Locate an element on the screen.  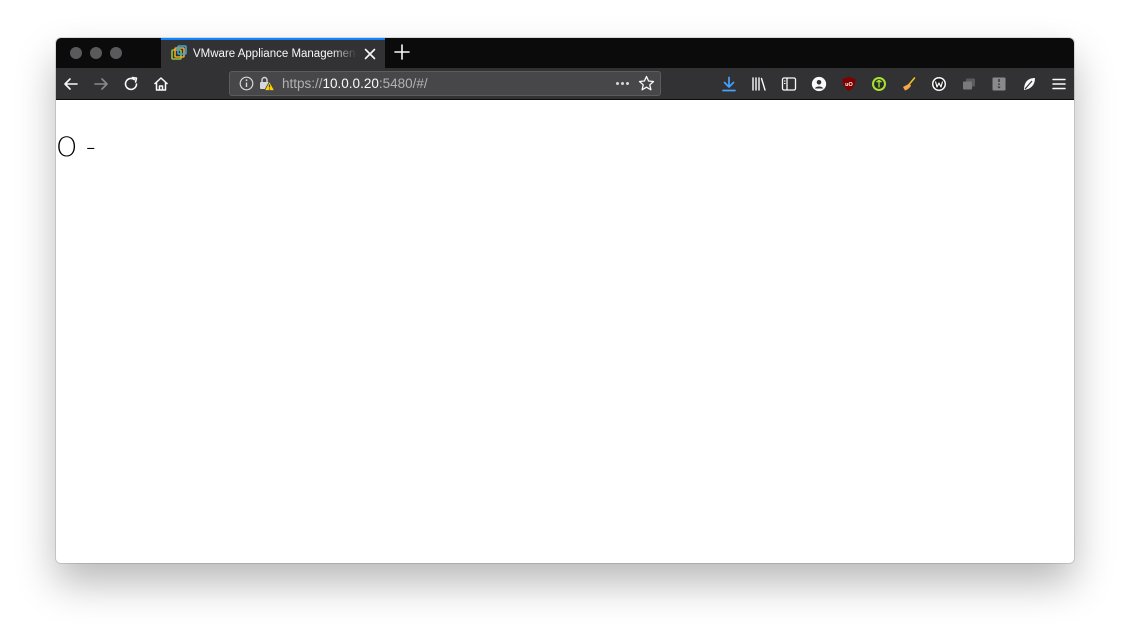
new-tab-icon is located at coordinates (402, 52).